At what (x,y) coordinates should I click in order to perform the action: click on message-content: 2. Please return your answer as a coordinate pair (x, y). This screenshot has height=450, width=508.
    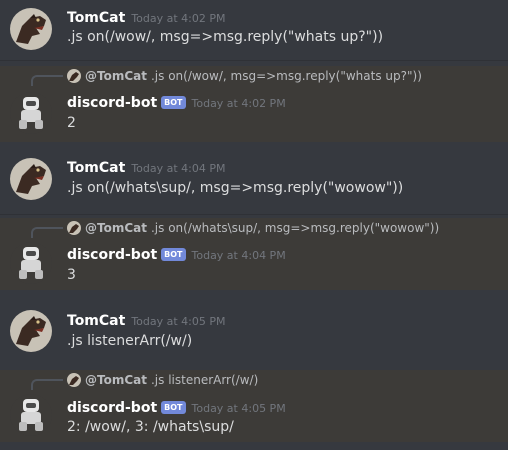
    Looking at the image, I should click on (71, 123).